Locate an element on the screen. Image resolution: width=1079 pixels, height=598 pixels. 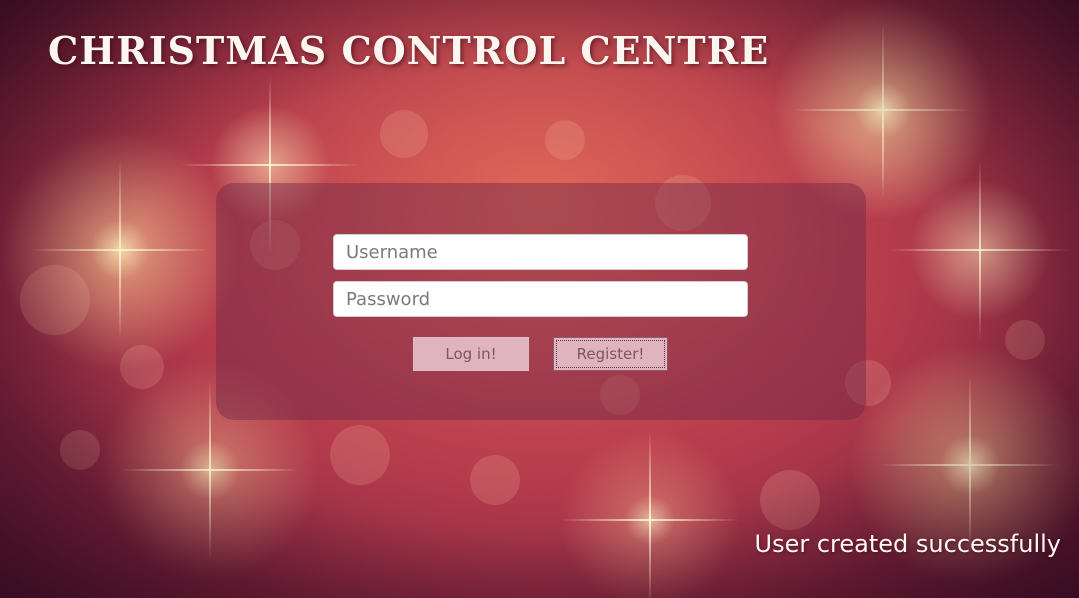
status-message: User created successfully is located at coordinates (907, 544).